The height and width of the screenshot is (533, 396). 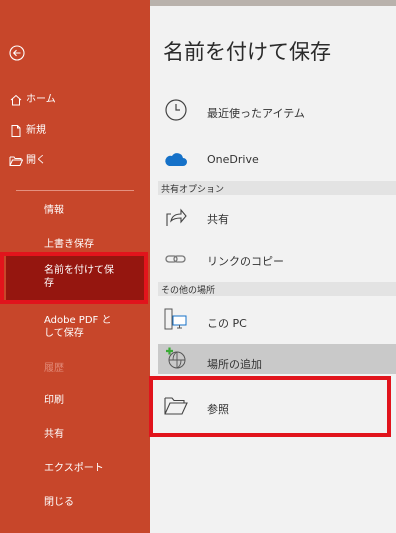 I want to click on sidebar-item-label: 履歴, so click(x=54, y=368).